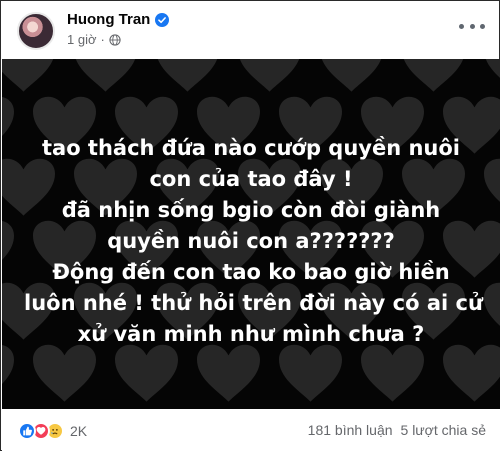 This screenshot has height=451, width=500. What do you see at coordinates (162, 19) in the screenshot?
I see `verified-badge-icon` at bounding box center [162, 19].